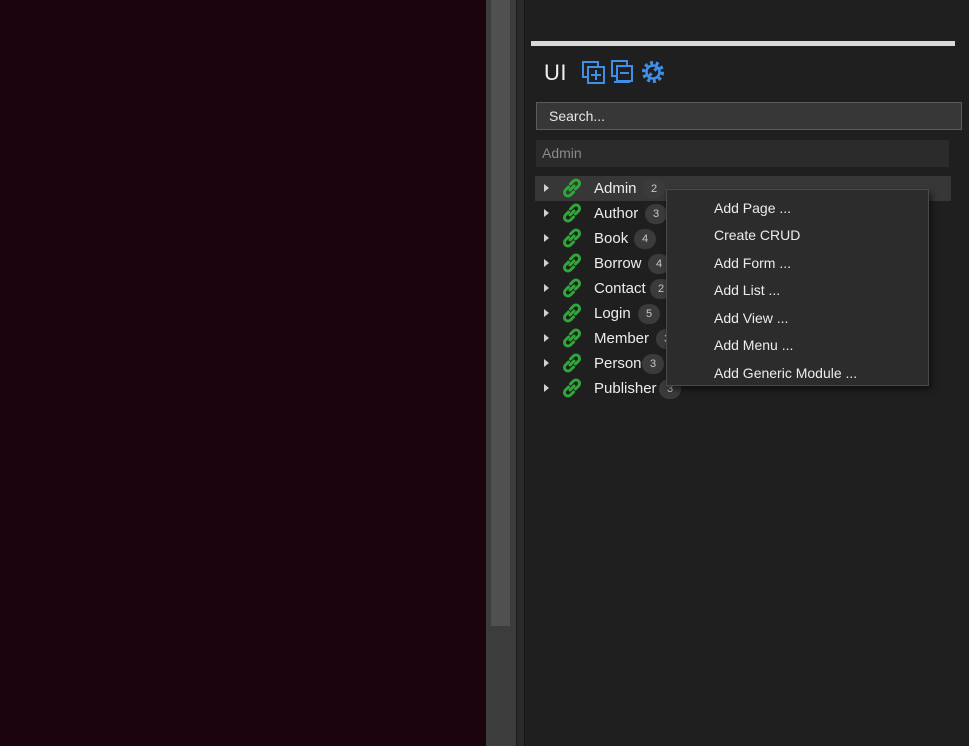 This screenshot has width=969, height=746. I want to click on tree-item-label: Member, so click(622, 338).